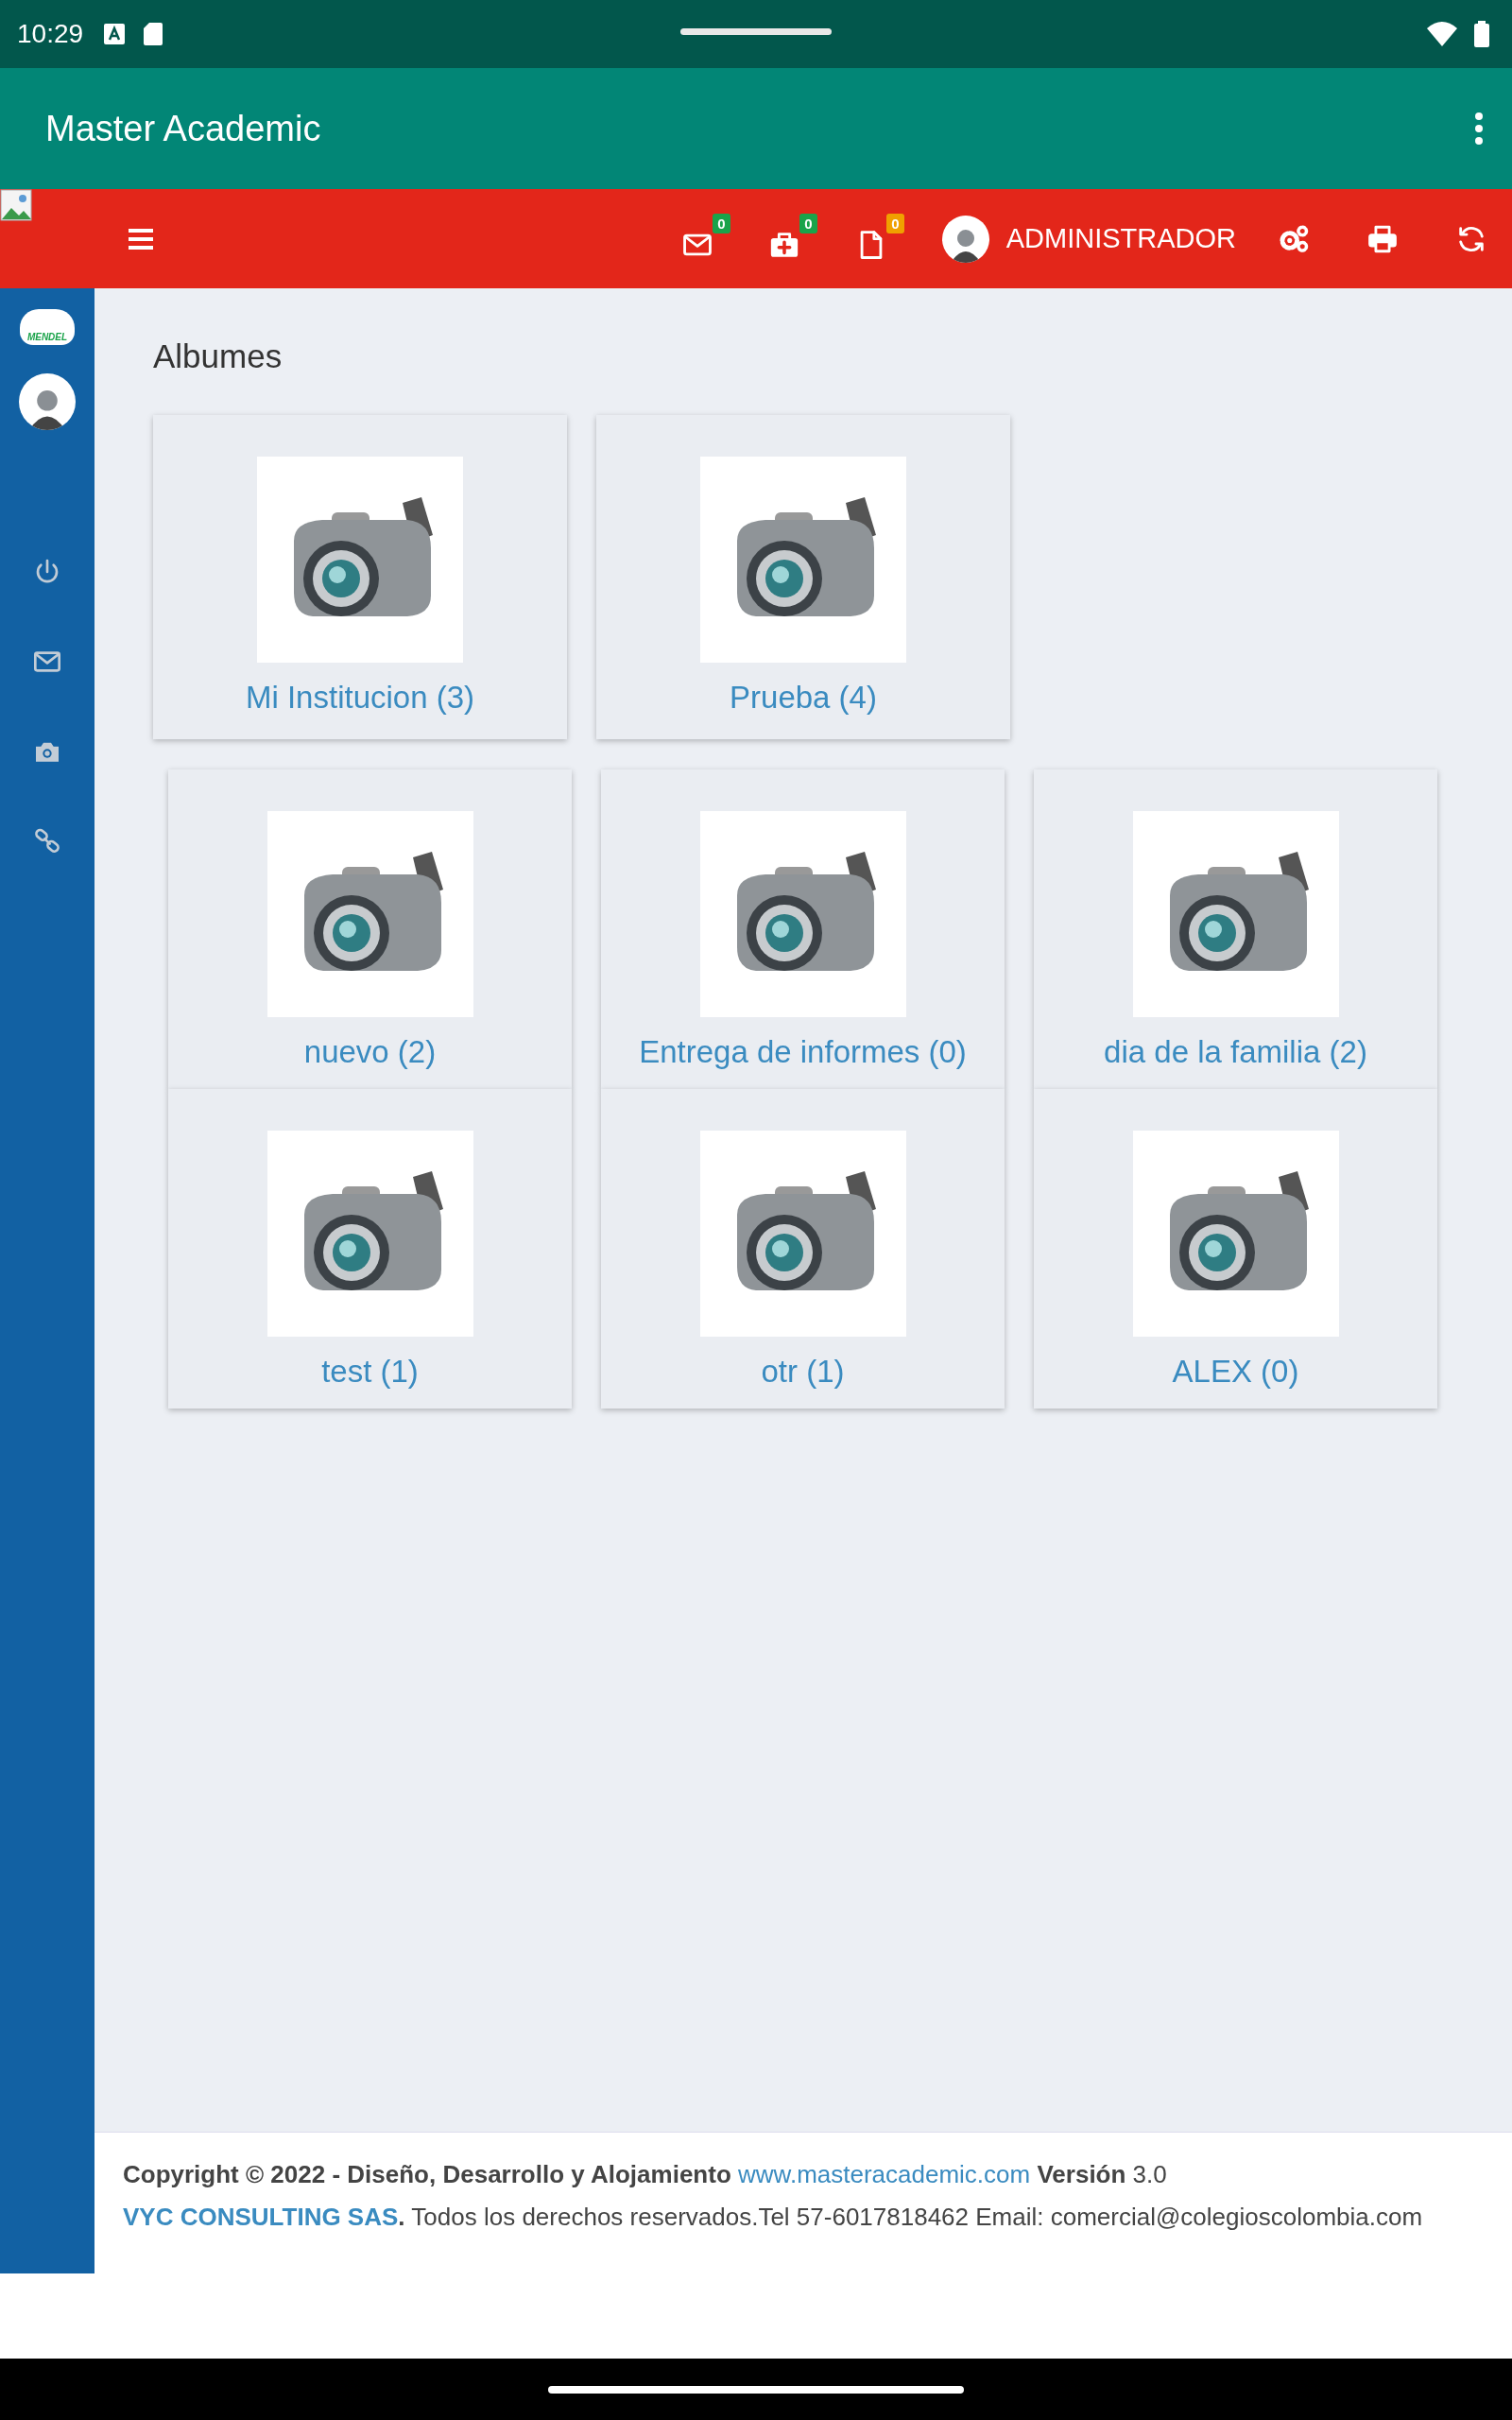  Describe the element at coordinates (1481, 34) in the screenshot. I see `battery-icon` at that location.